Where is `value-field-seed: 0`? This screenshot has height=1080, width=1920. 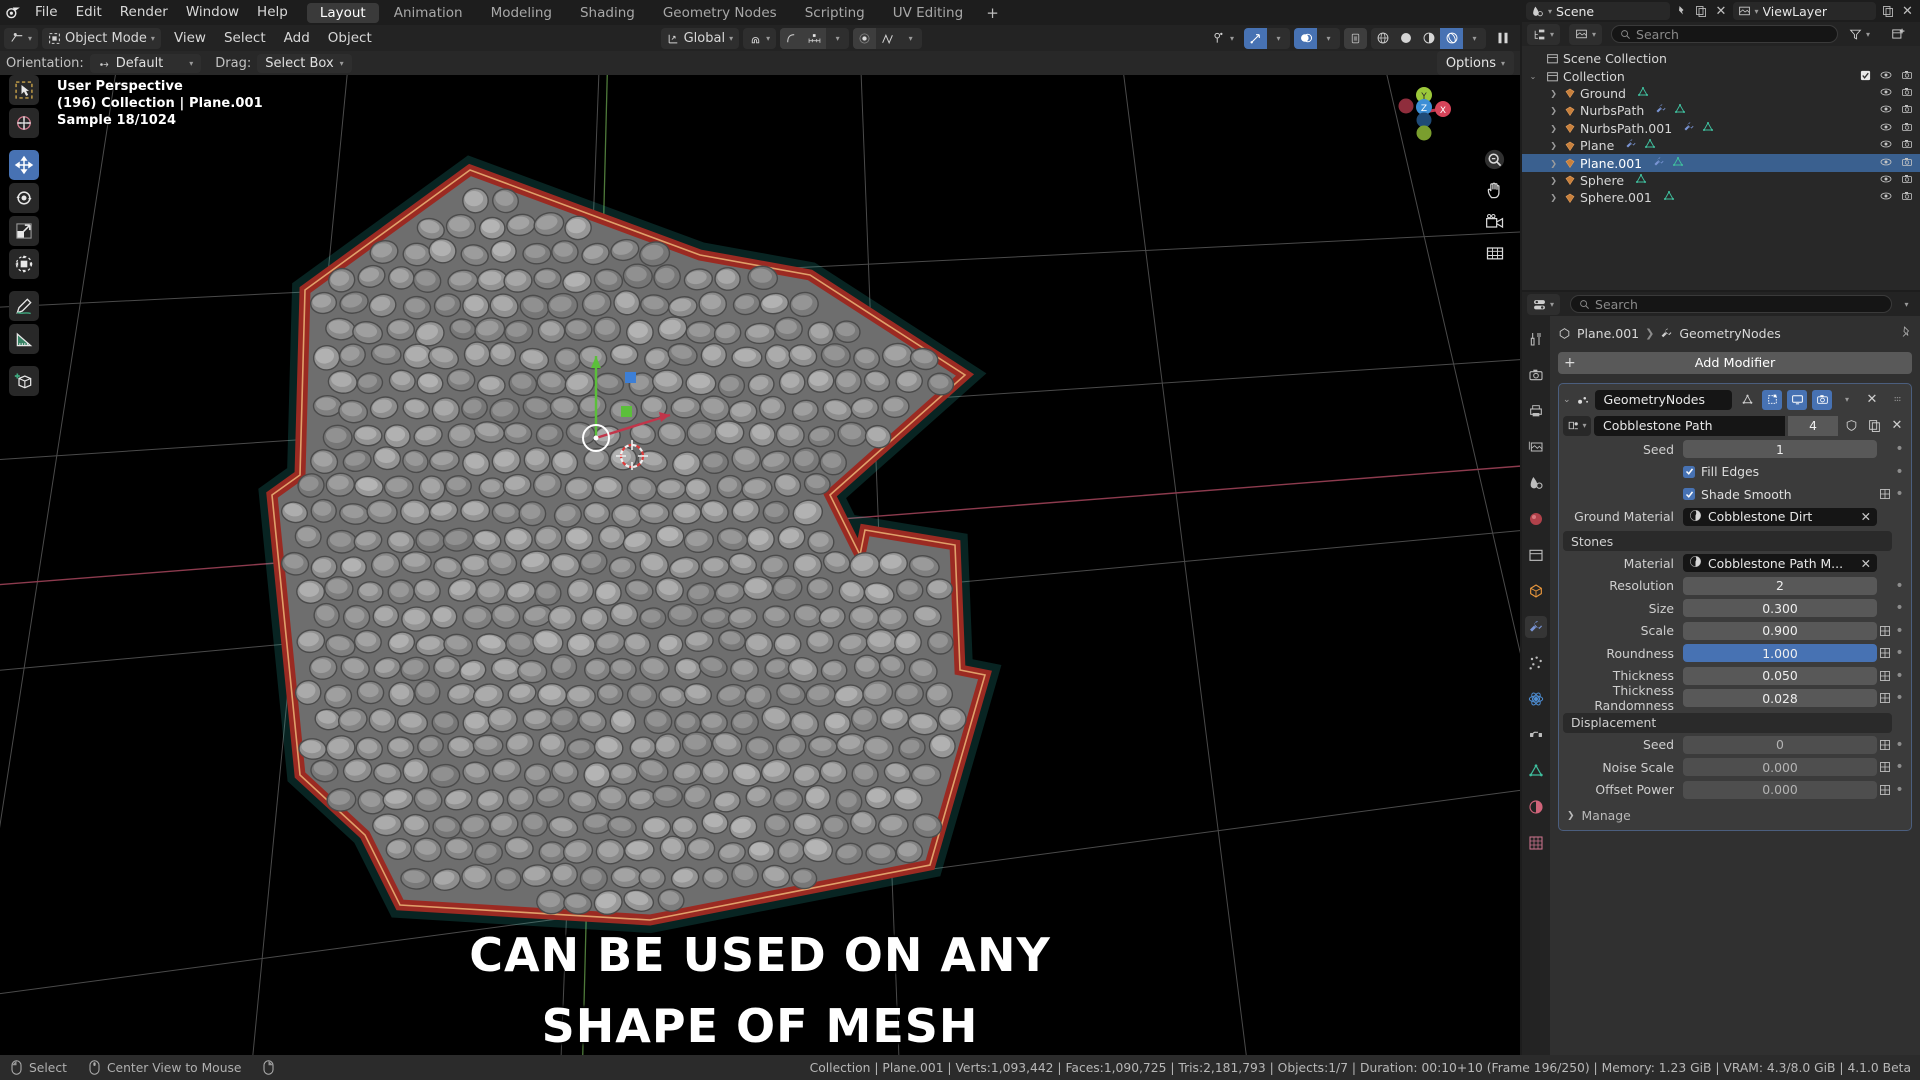
value-field-seed: 0 is located at coordinates (1780, 744).